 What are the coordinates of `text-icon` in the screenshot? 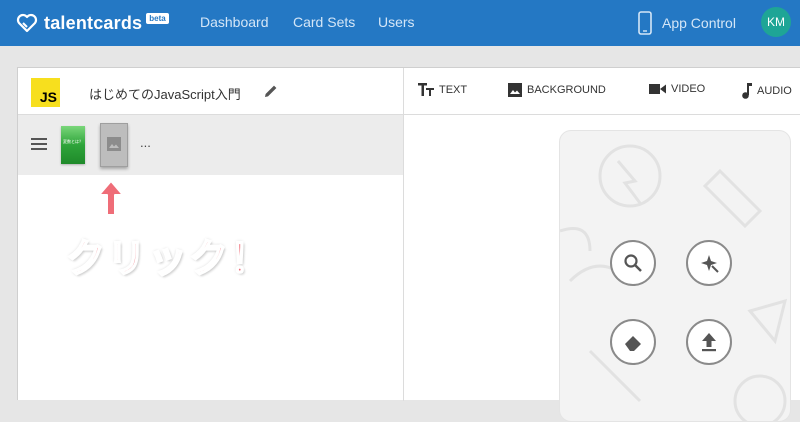 It's located at (426, 89).